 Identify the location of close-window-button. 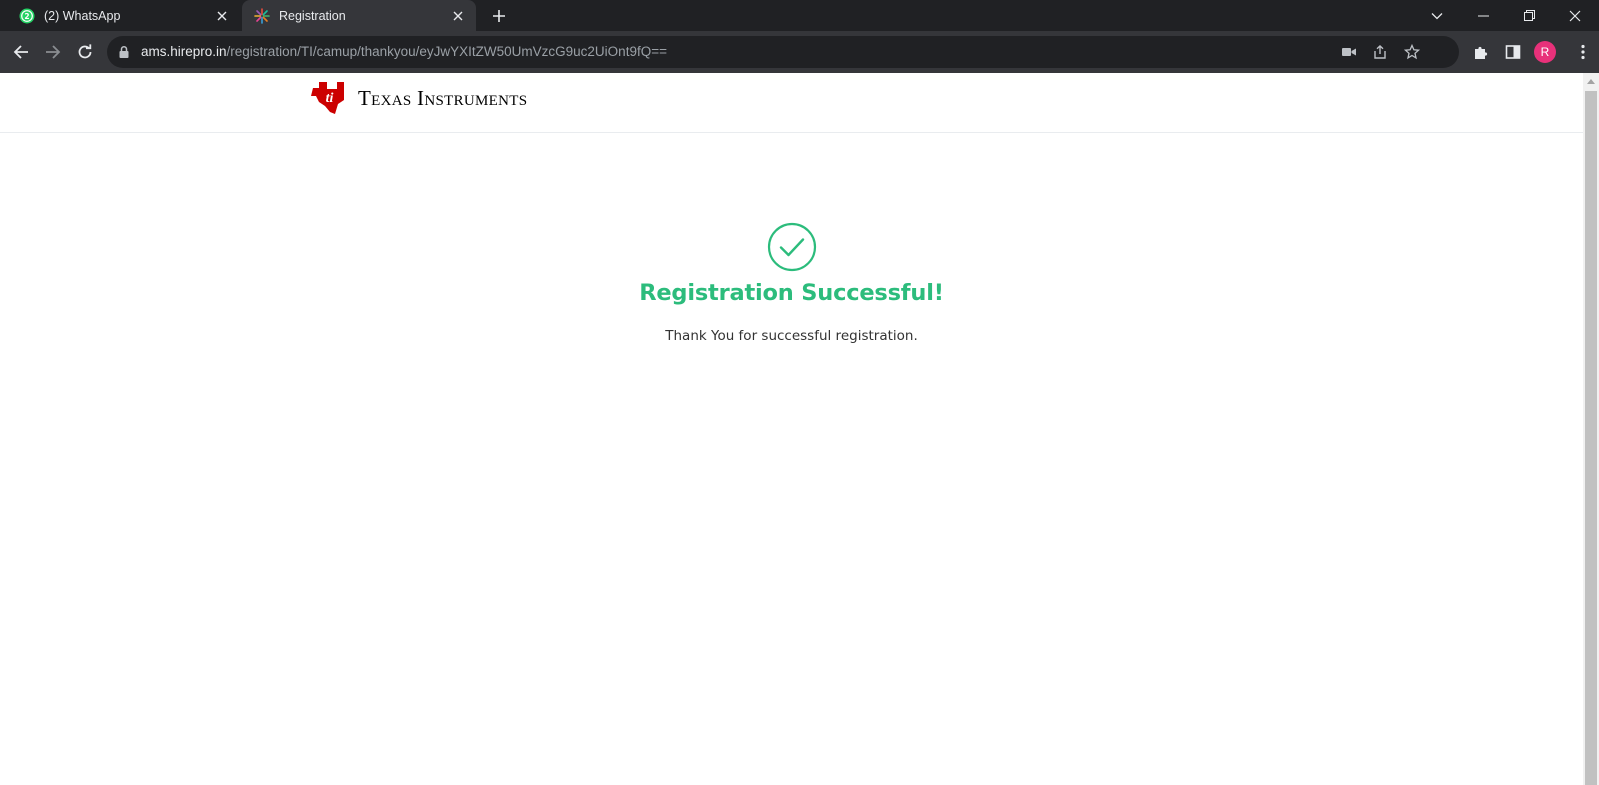
(1575, 15).